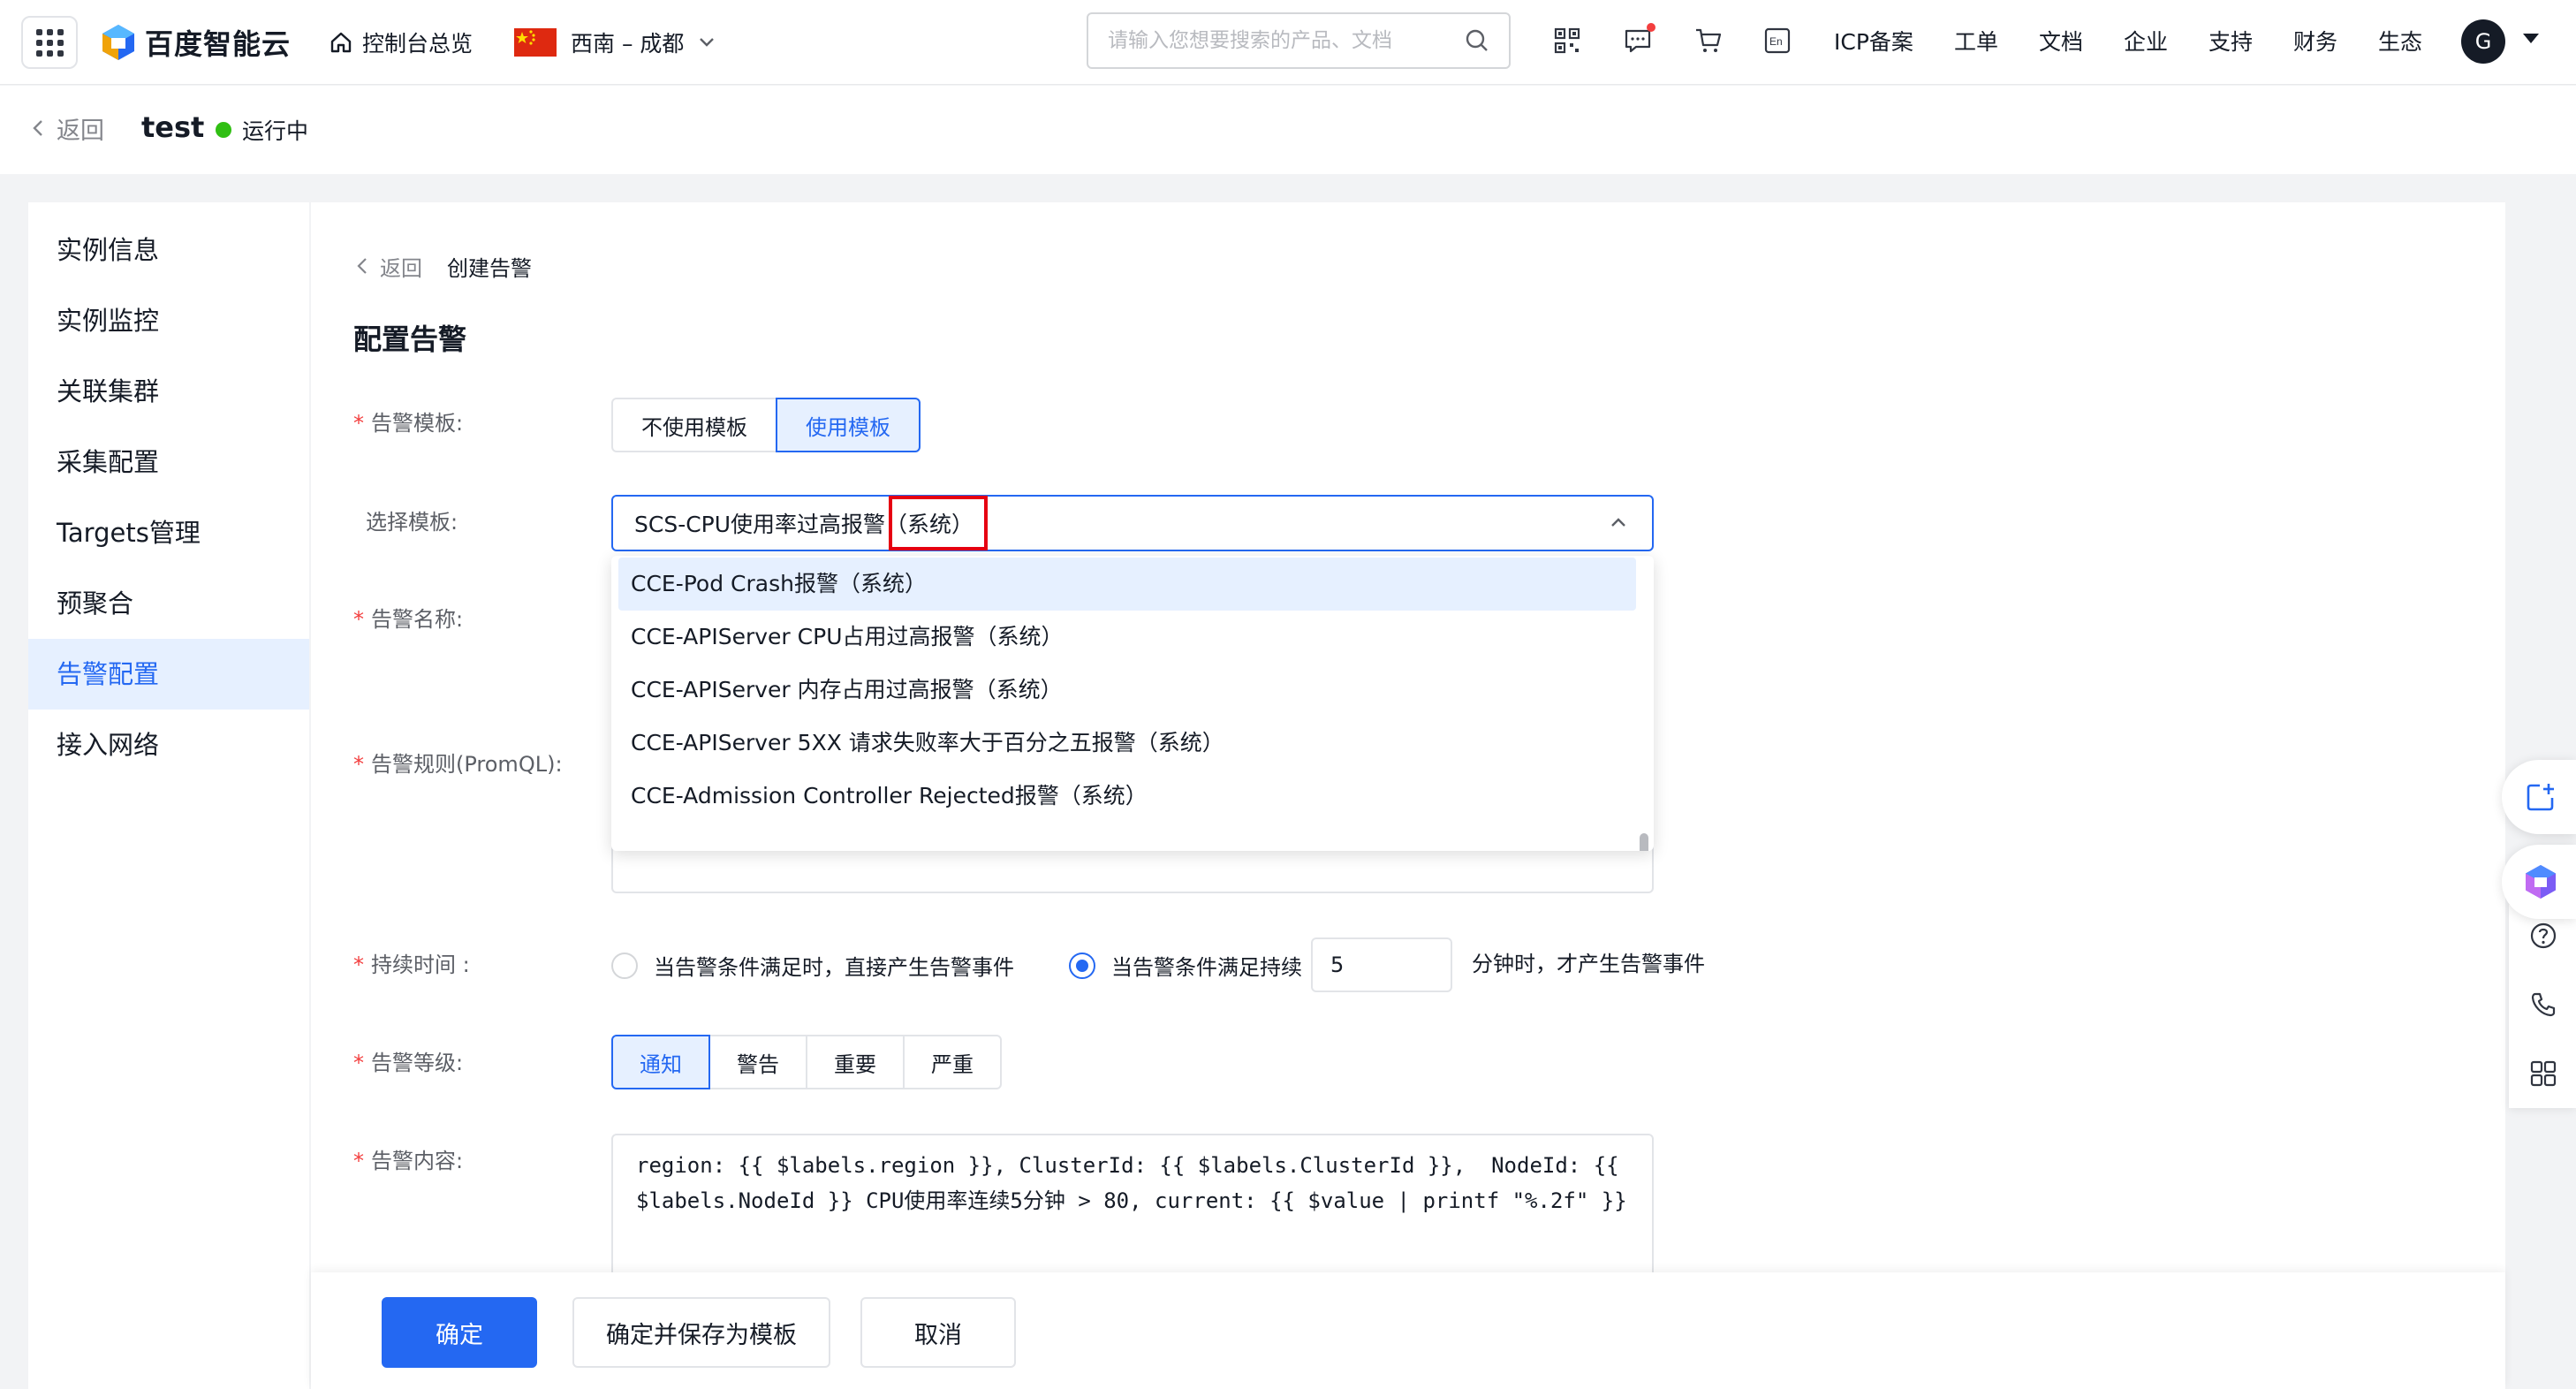 This screenshot has height=1389, width=2576. I want to click on radio-circle-selected, so click(1082, 965).